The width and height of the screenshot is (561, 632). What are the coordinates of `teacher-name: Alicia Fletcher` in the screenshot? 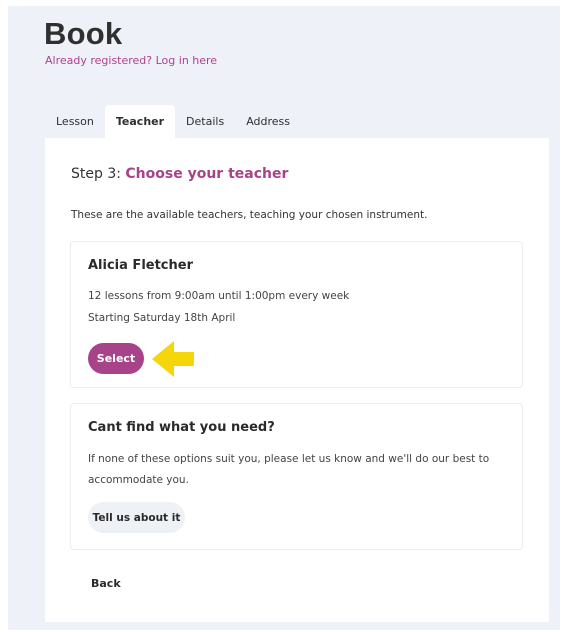 It's located at (140, 265).